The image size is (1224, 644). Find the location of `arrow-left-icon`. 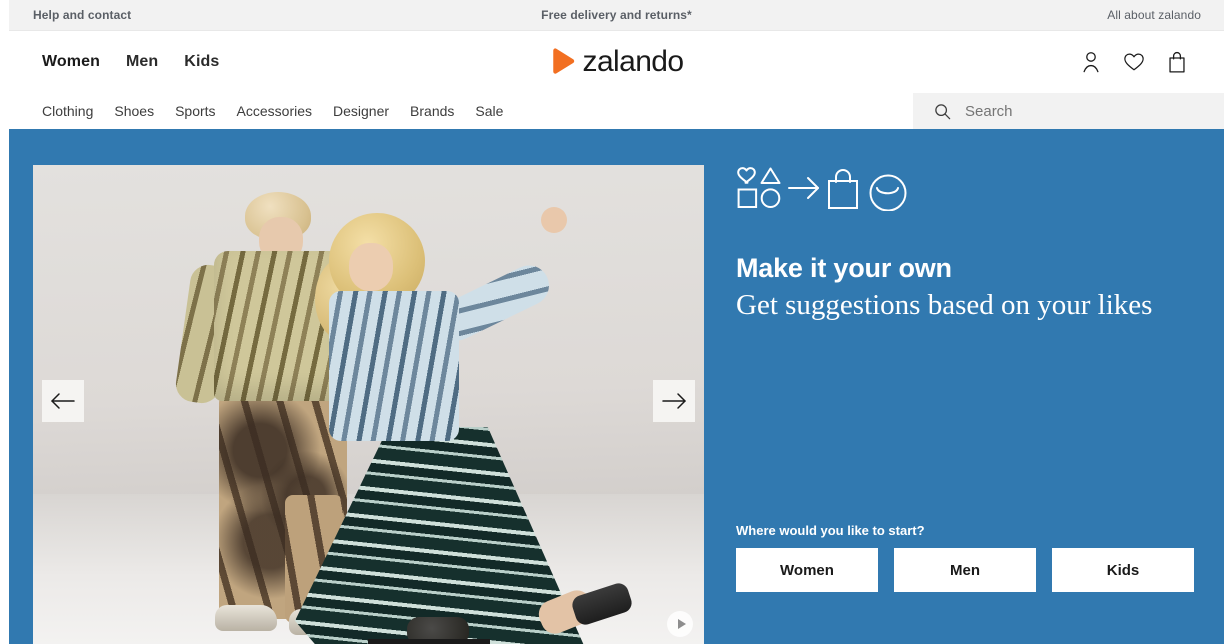

arrow-left-icon is located at coordinates (63, 401).